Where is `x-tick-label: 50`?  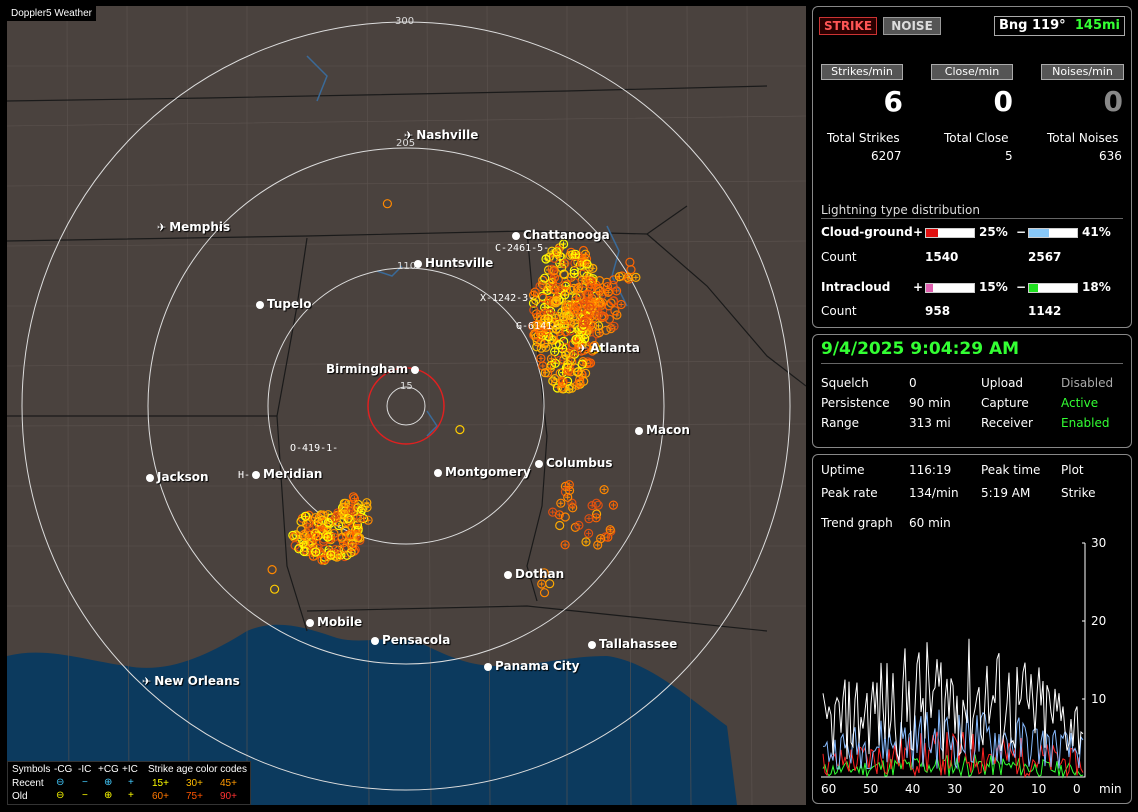
x-tick-label: 50 is located at coordinates (870, 789).